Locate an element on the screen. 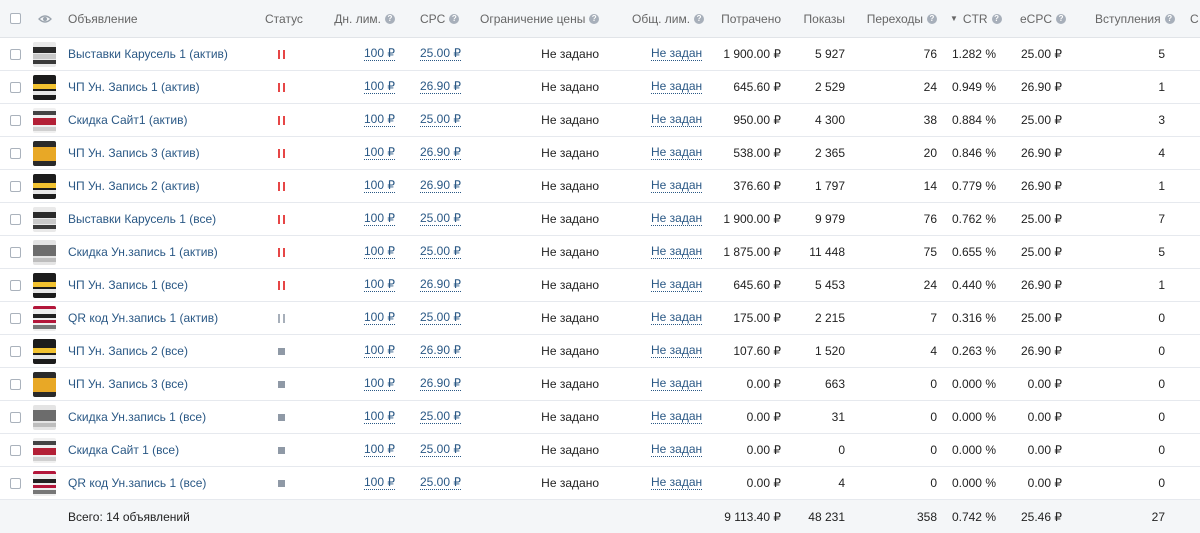 This screenshot has width=1200, height=533. ad-name-link: Выставки Карусель 1 (все) is located at coordinates (142, 219).